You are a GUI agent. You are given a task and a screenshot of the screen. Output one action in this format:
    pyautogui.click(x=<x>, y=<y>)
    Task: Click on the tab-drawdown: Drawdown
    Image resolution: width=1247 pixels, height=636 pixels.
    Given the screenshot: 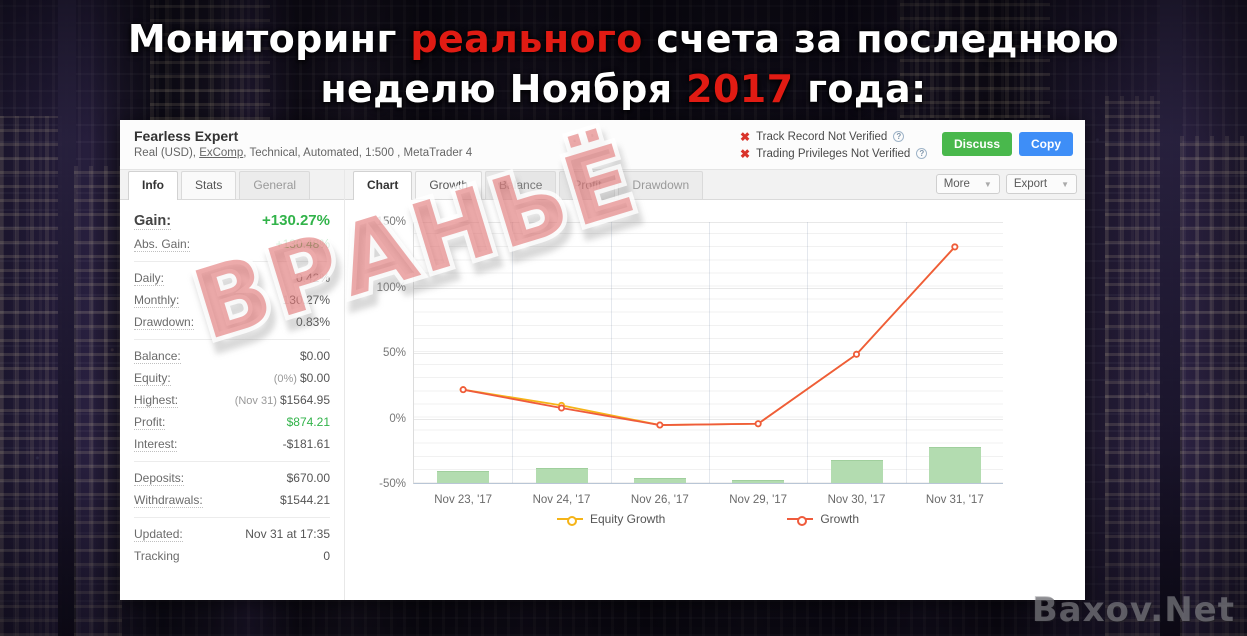 What is the action you would take?
    pyautogui.click(x=661, y=185)
    